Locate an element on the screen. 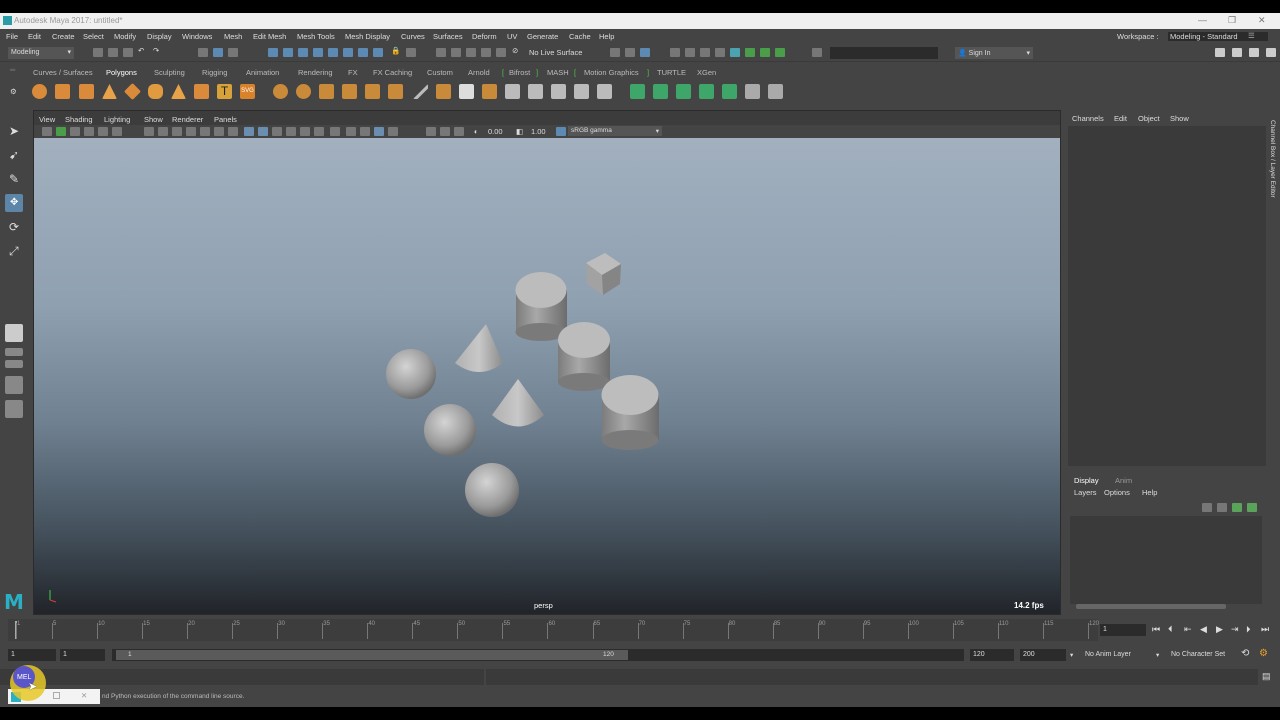  shelf-menu-icon: ⚙ is located at coordinates (13, 91).